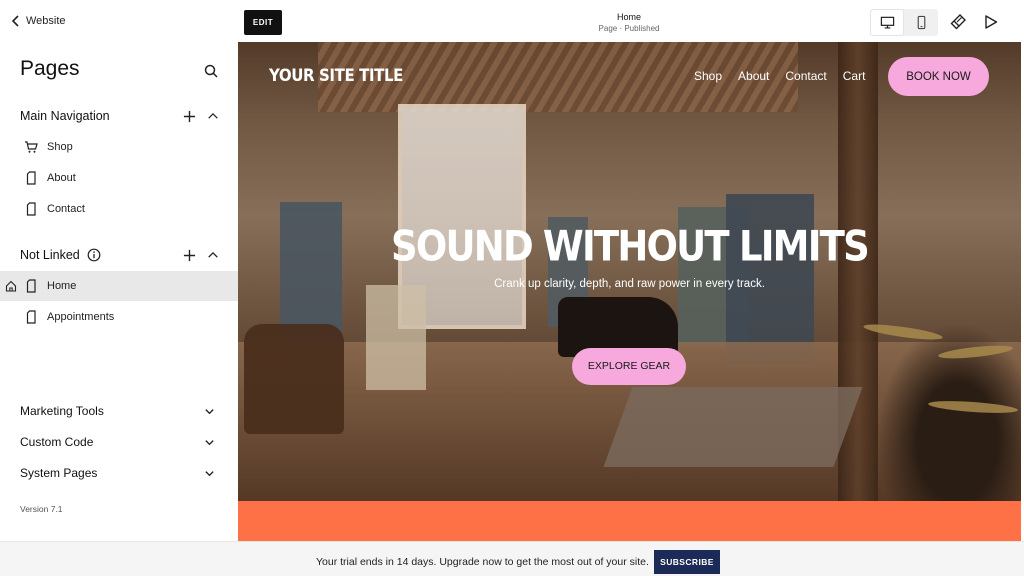  What do you see at coordinates (41, 509) in the screenshot?
I see `version-label: Version 7.1` at bounding box center [41, 509].